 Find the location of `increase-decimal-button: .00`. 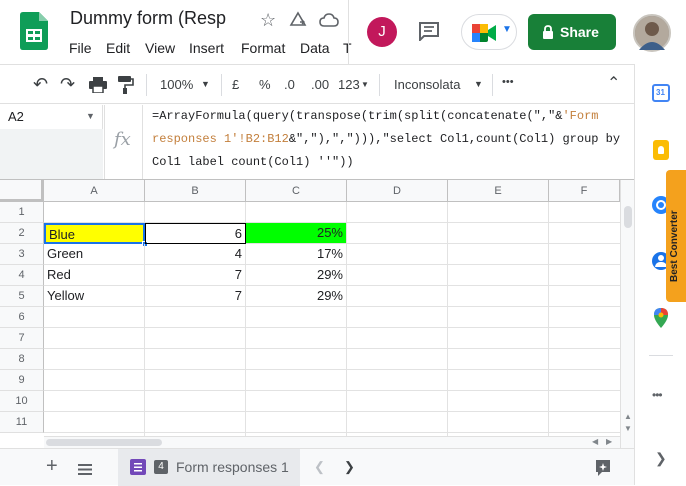

increase-decimal-button: .00 is located at coordinates (320, 84).